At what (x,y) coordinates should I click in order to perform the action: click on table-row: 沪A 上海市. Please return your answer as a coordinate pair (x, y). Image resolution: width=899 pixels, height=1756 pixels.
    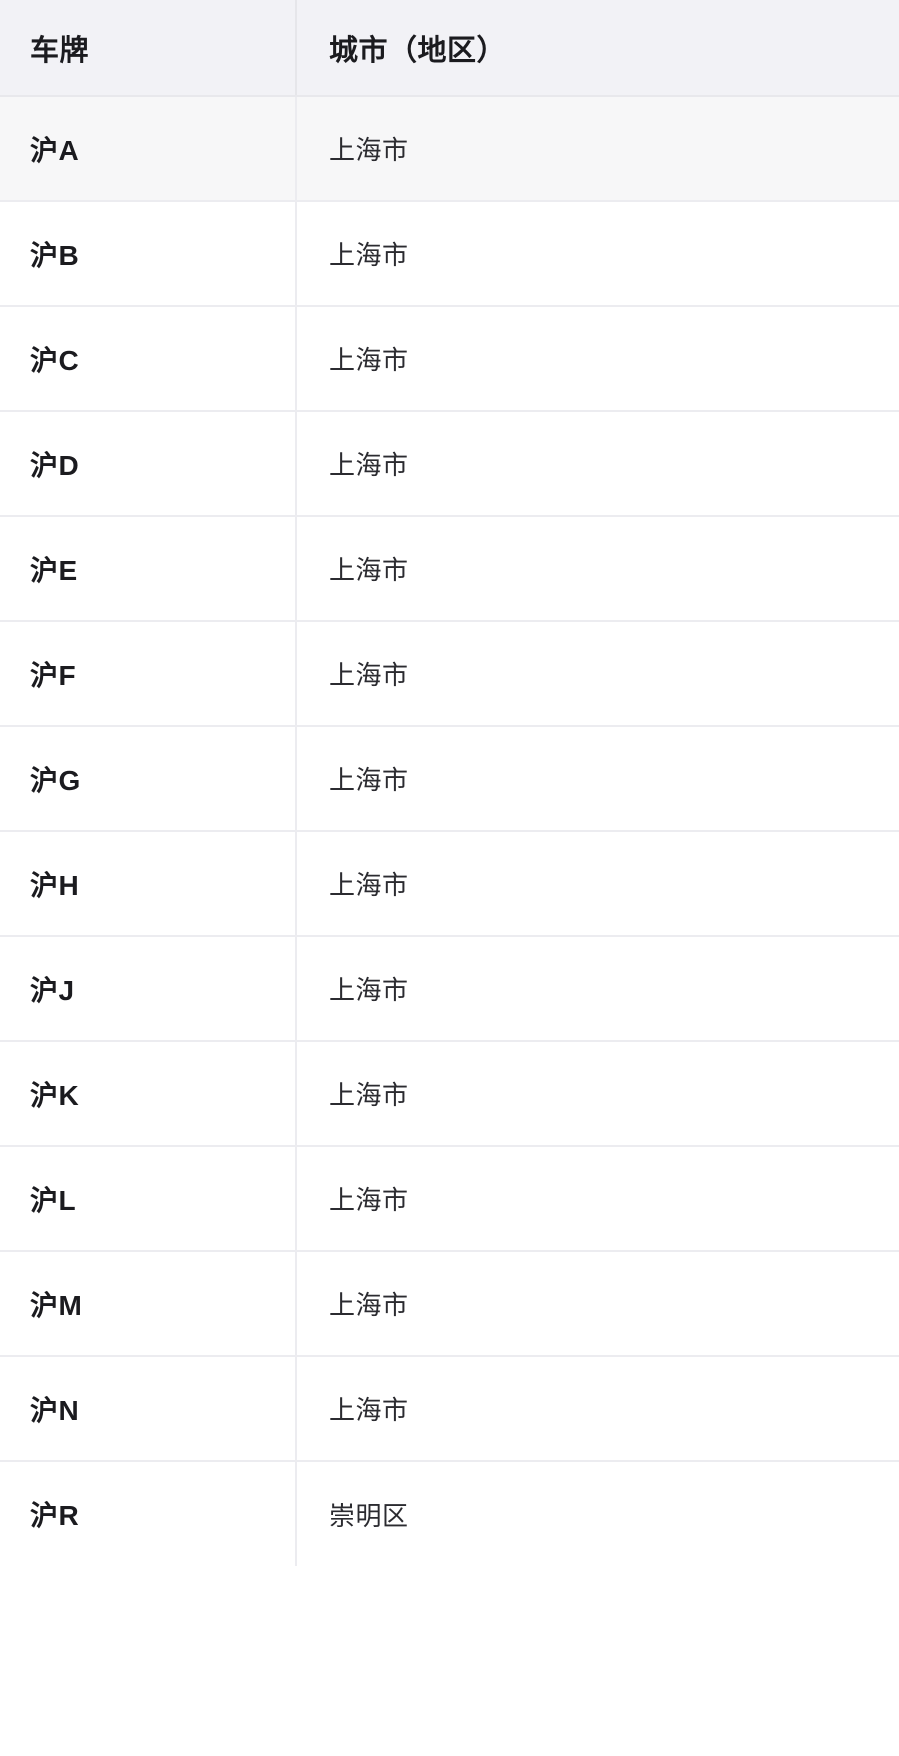
    Looking at the image, I should click on (449, 149).